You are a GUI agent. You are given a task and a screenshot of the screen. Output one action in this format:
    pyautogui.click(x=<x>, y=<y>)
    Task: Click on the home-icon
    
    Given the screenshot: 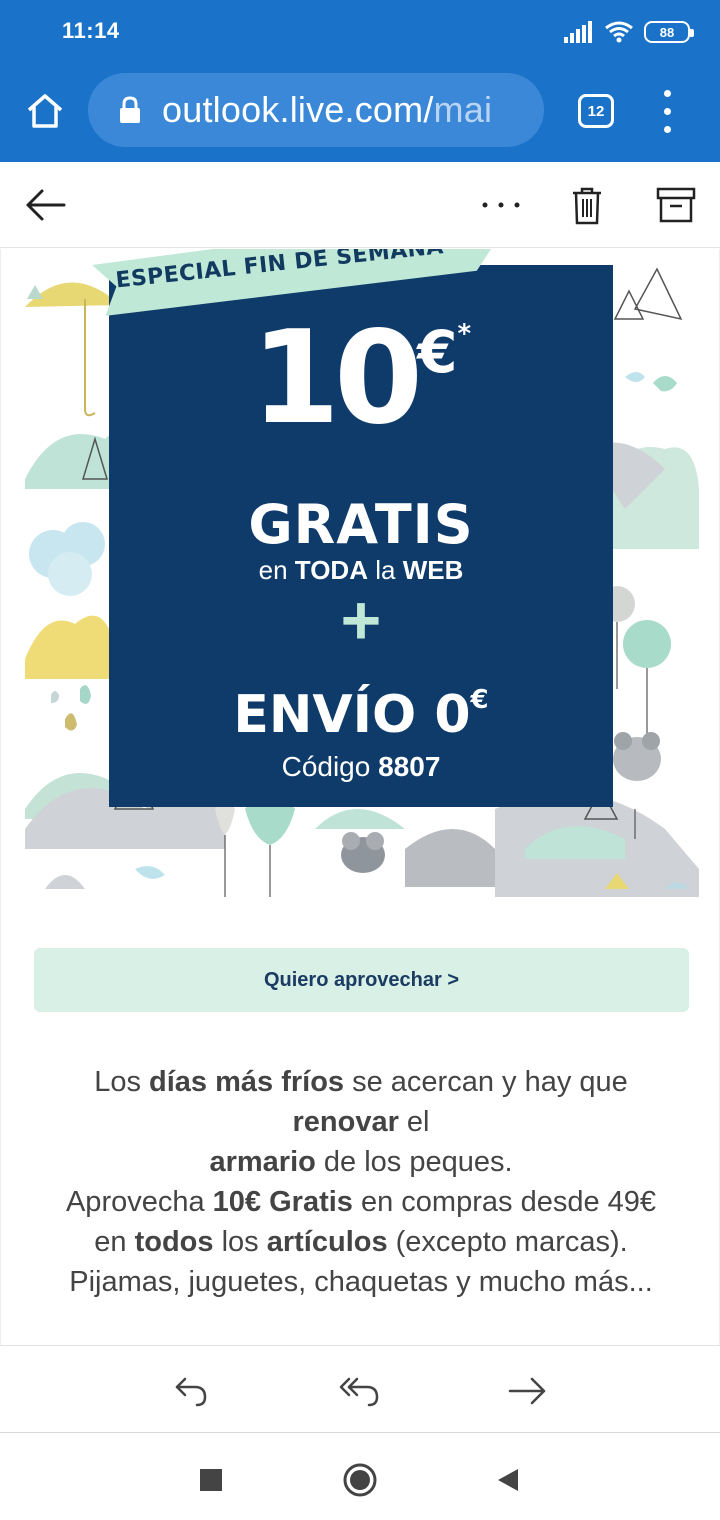 What is the action you would take?
    pyautogui.click(x=45, y=111)
    